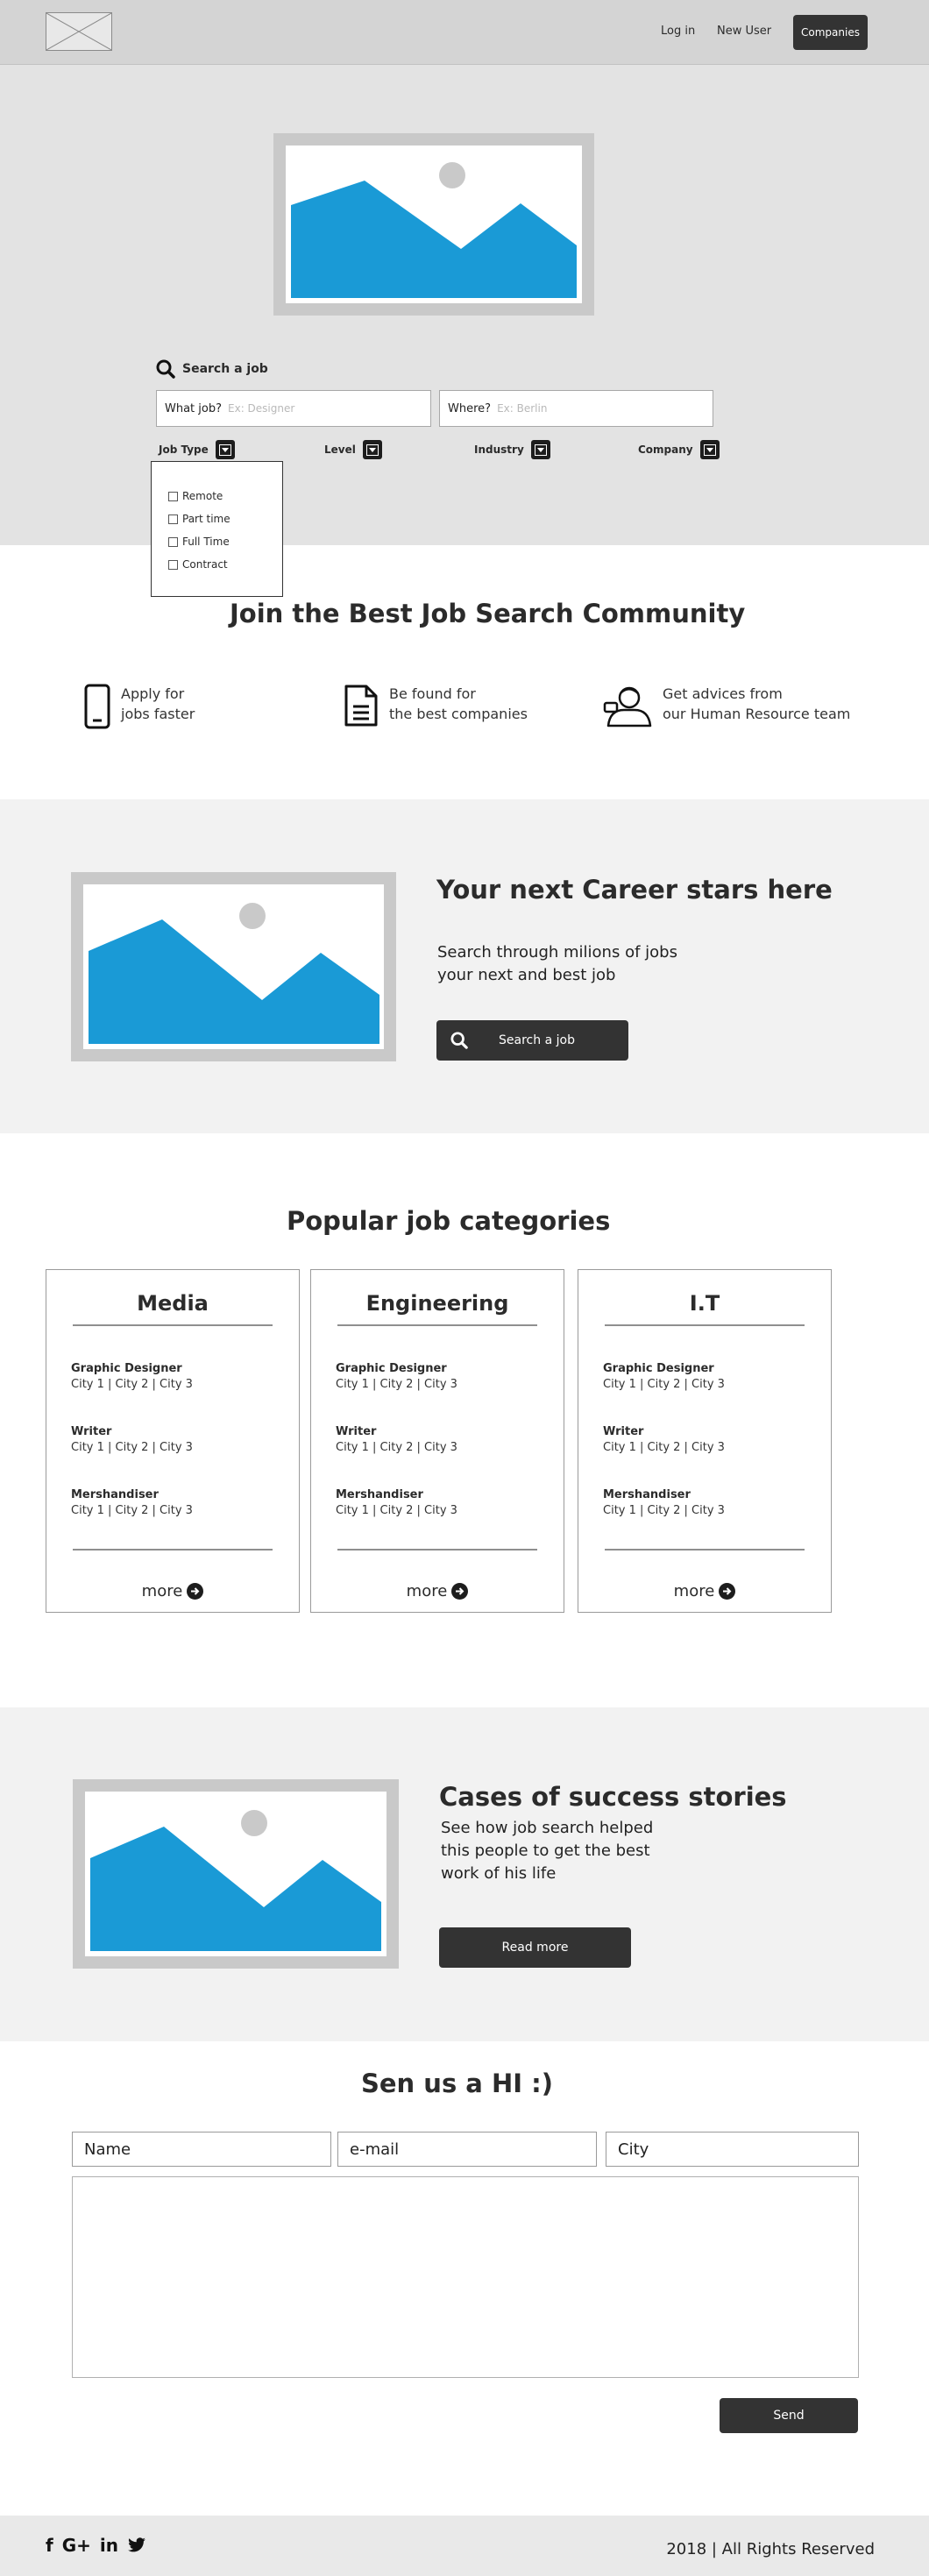 This screenshot has width=929, height=2576. What do you see at coordinates (79, 32) in the screenshot?
I see `logo-placeholder-icon` at bounding box center [79, 32].